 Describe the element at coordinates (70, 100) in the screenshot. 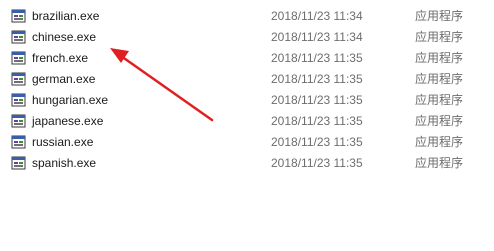

I see `file-name: hungarian.exe` at that location.